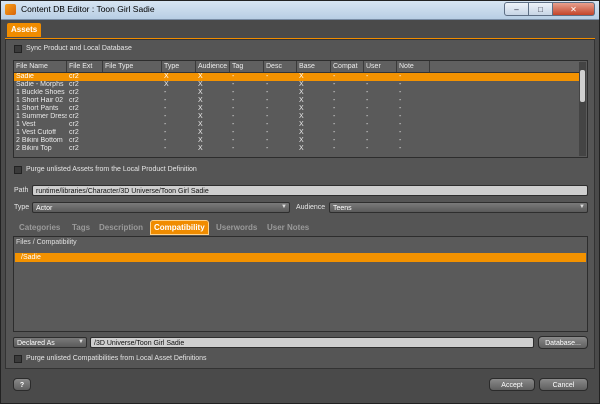  What do you see at coordinates (301, 132) in the screenshot?
I see `cell-base: X` at bounding box center [301, 132].